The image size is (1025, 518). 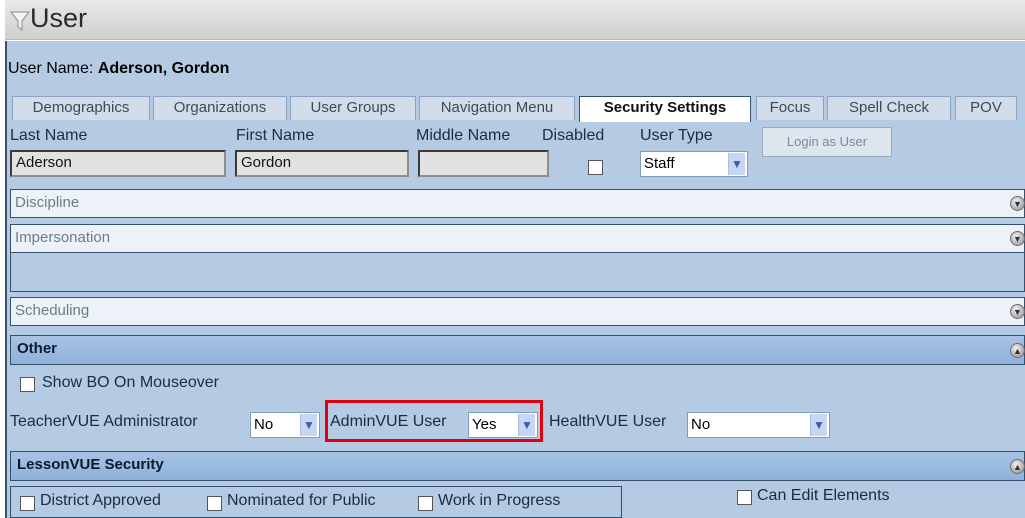 I want to click on user-name-value: Aderson, Gordon, so click(x=163, y=68).